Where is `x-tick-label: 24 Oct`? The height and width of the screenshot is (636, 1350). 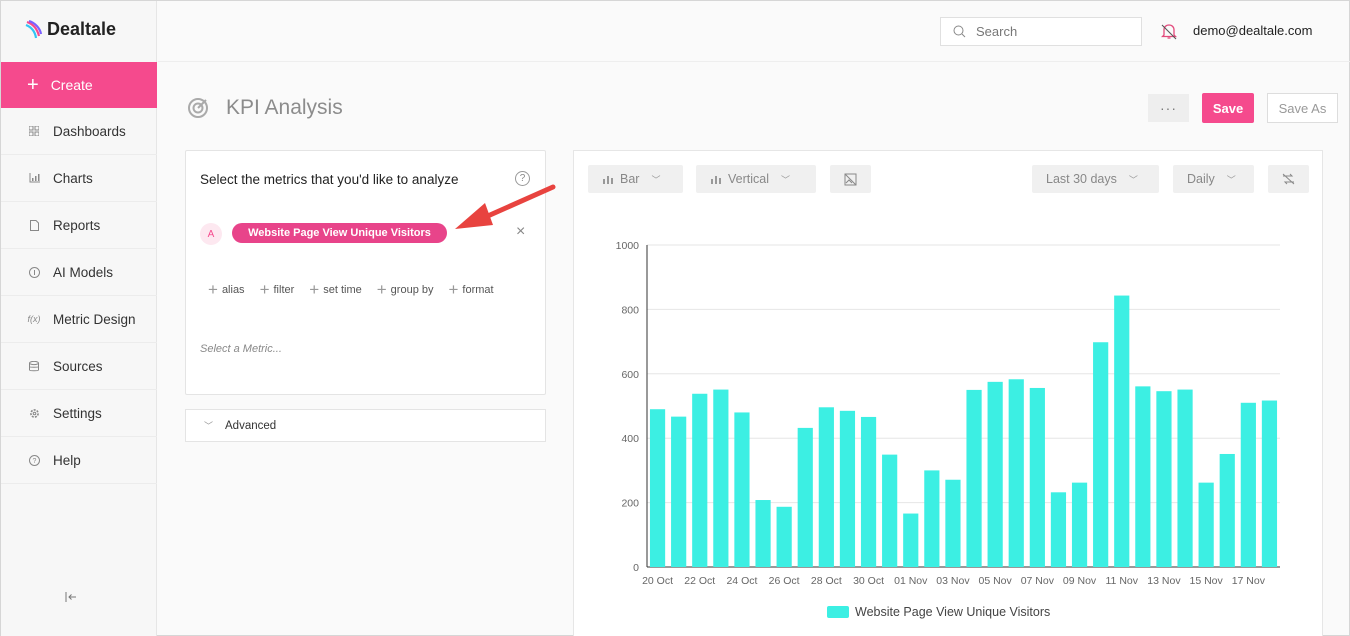
x-tick-label: 24 Oct is located at coordinates (741, 581).